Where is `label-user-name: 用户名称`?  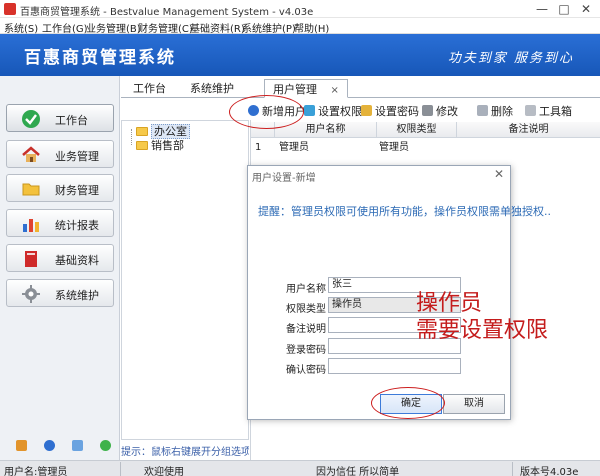
label-user-name: 用户名称 is located at coordinates (306, 289).